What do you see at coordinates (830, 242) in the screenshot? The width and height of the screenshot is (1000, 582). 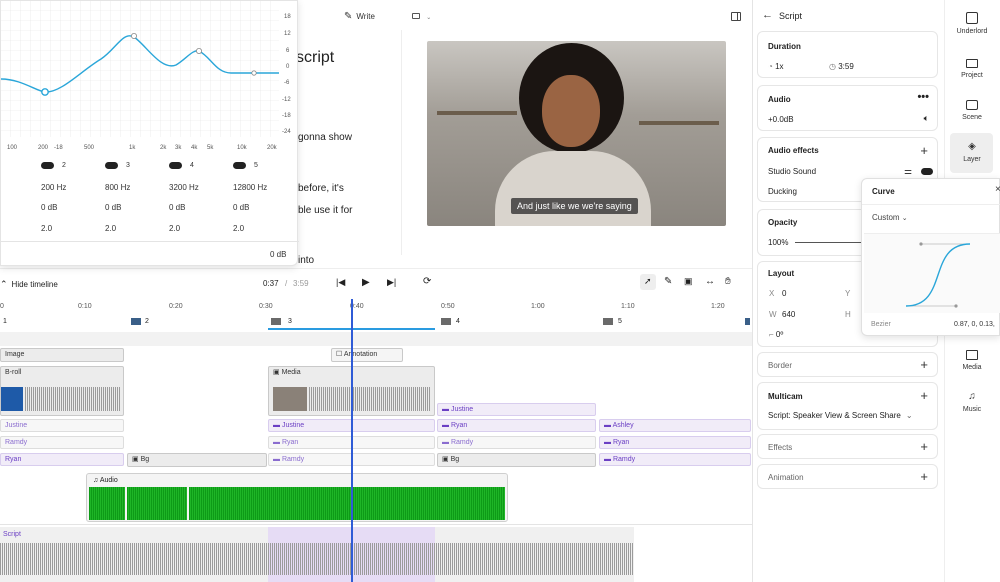 I see `opacity-slider` at bounding box center [830, 242].